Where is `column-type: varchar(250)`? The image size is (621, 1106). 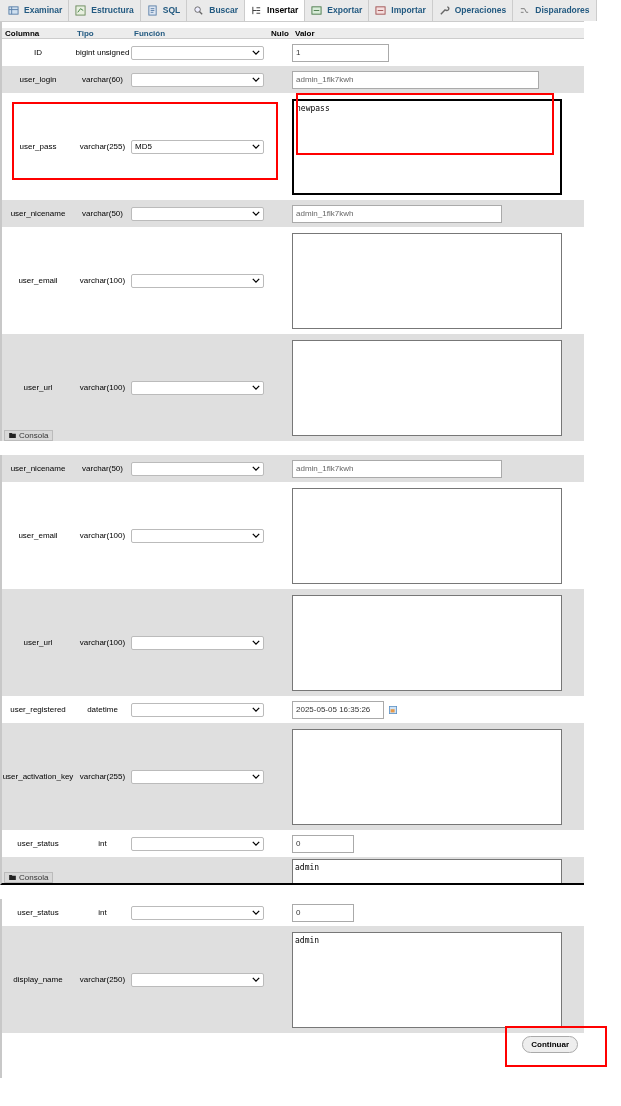
column-type: varchar(250) is located at coordinates (102, 979).